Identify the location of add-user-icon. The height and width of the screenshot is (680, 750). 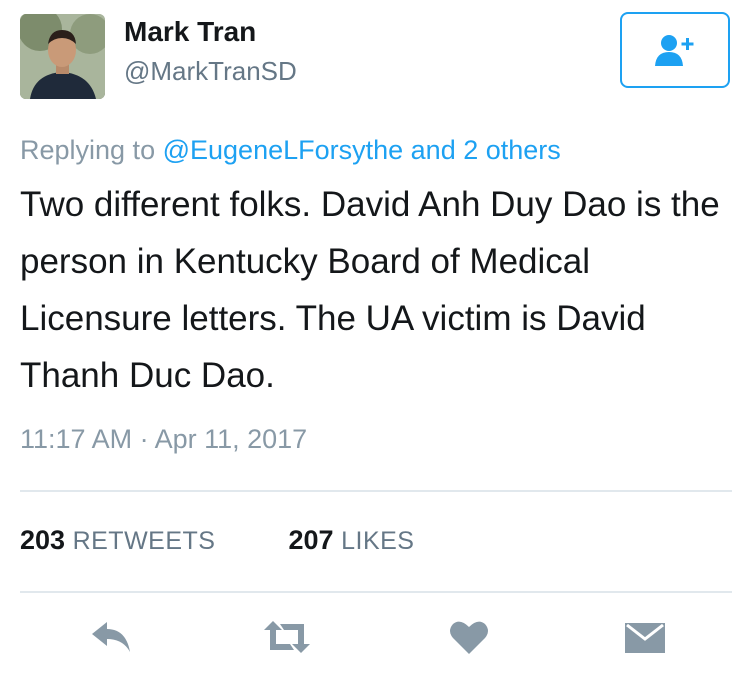
(674, 50).